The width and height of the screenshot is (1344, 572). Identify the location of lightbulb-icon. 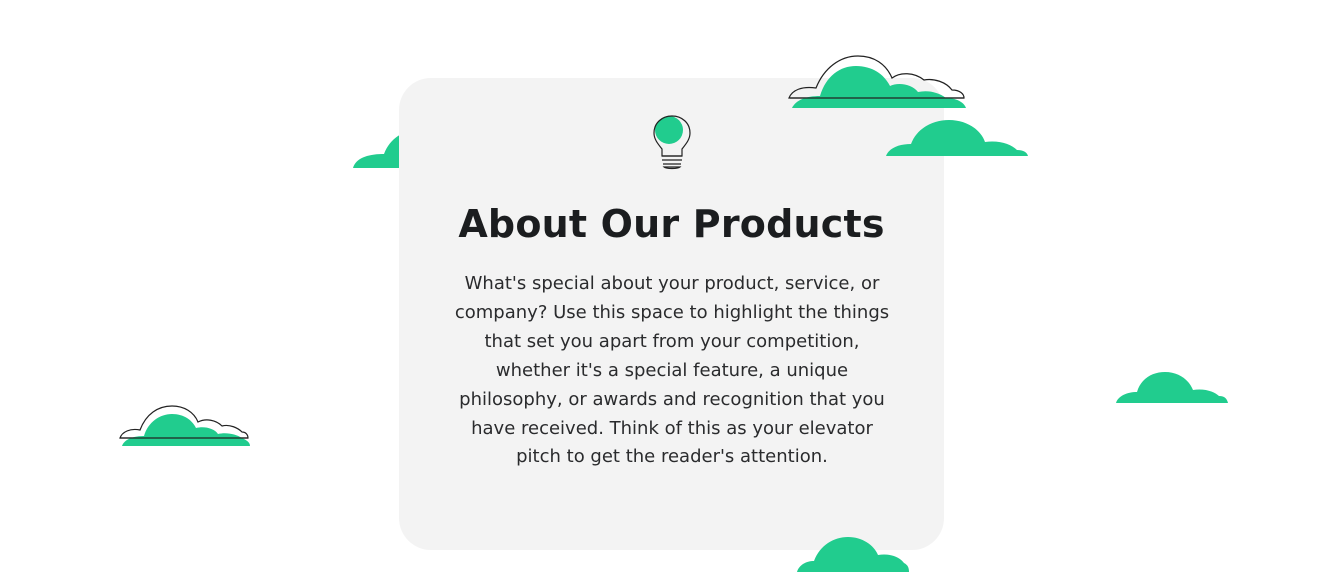
(672, 142).